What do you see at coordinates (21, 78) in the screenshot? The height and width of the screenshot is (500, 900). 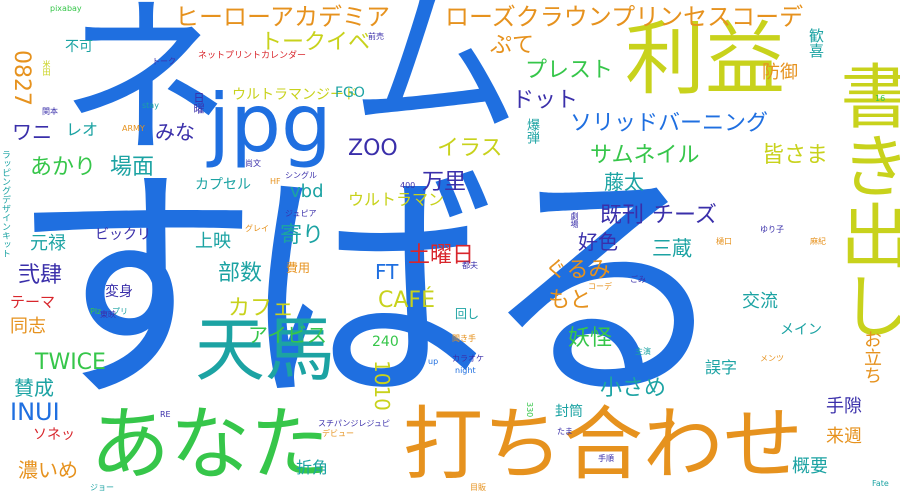 I see `word-0827: 0827` at bounding box center [21, 78].